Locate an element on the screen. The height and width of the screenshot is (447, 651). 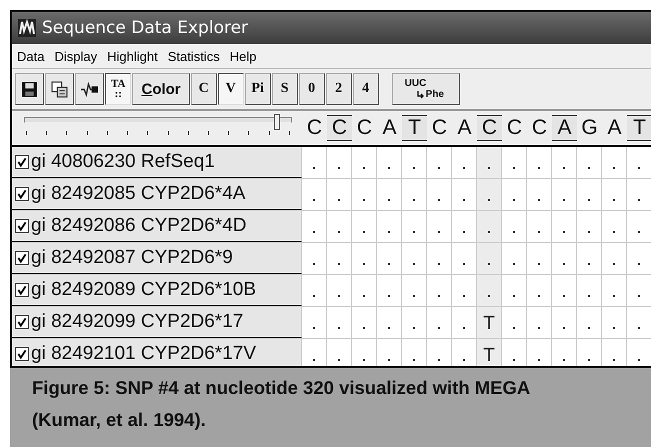
menu-item: Display is located at coordinates (76, 56).